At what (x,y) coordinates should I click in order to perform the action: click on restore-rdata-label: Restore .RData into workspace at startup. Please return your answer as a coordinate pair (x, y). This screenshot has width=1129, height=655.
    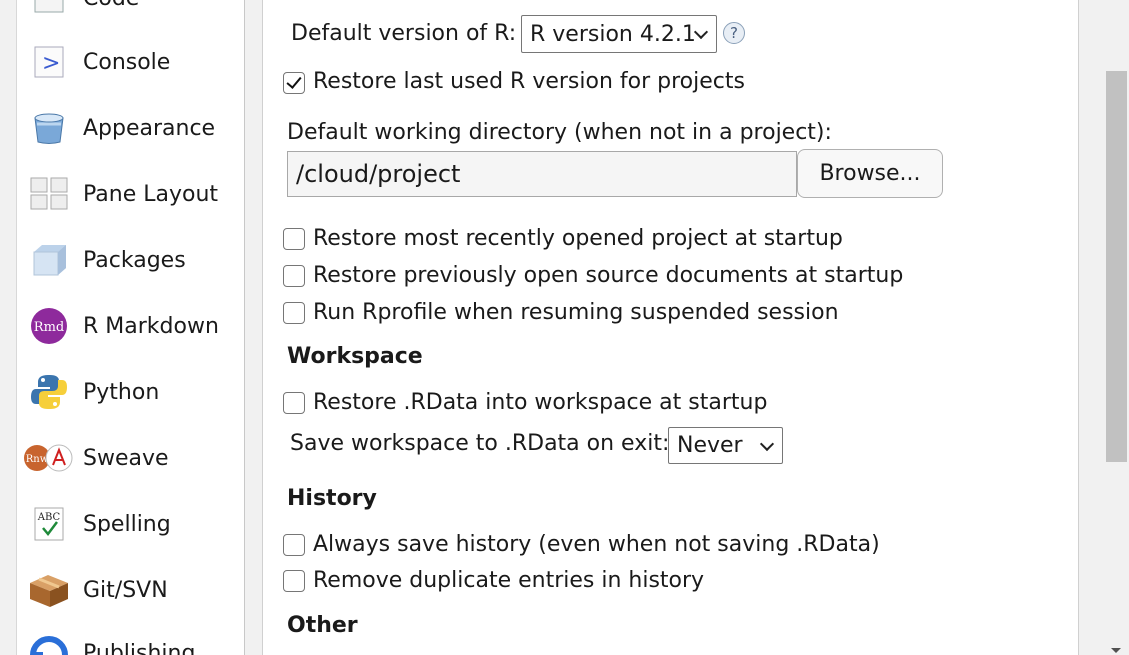
    Looking at the image, I should click on (540, 402).